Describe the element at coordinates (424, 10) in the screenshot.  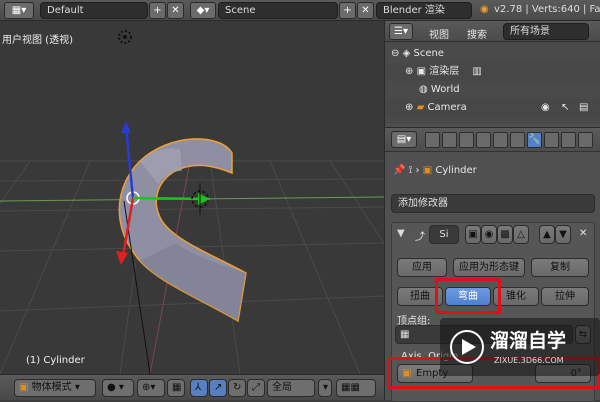
I see `render-engine-selector: Blender 渲染` at that location.